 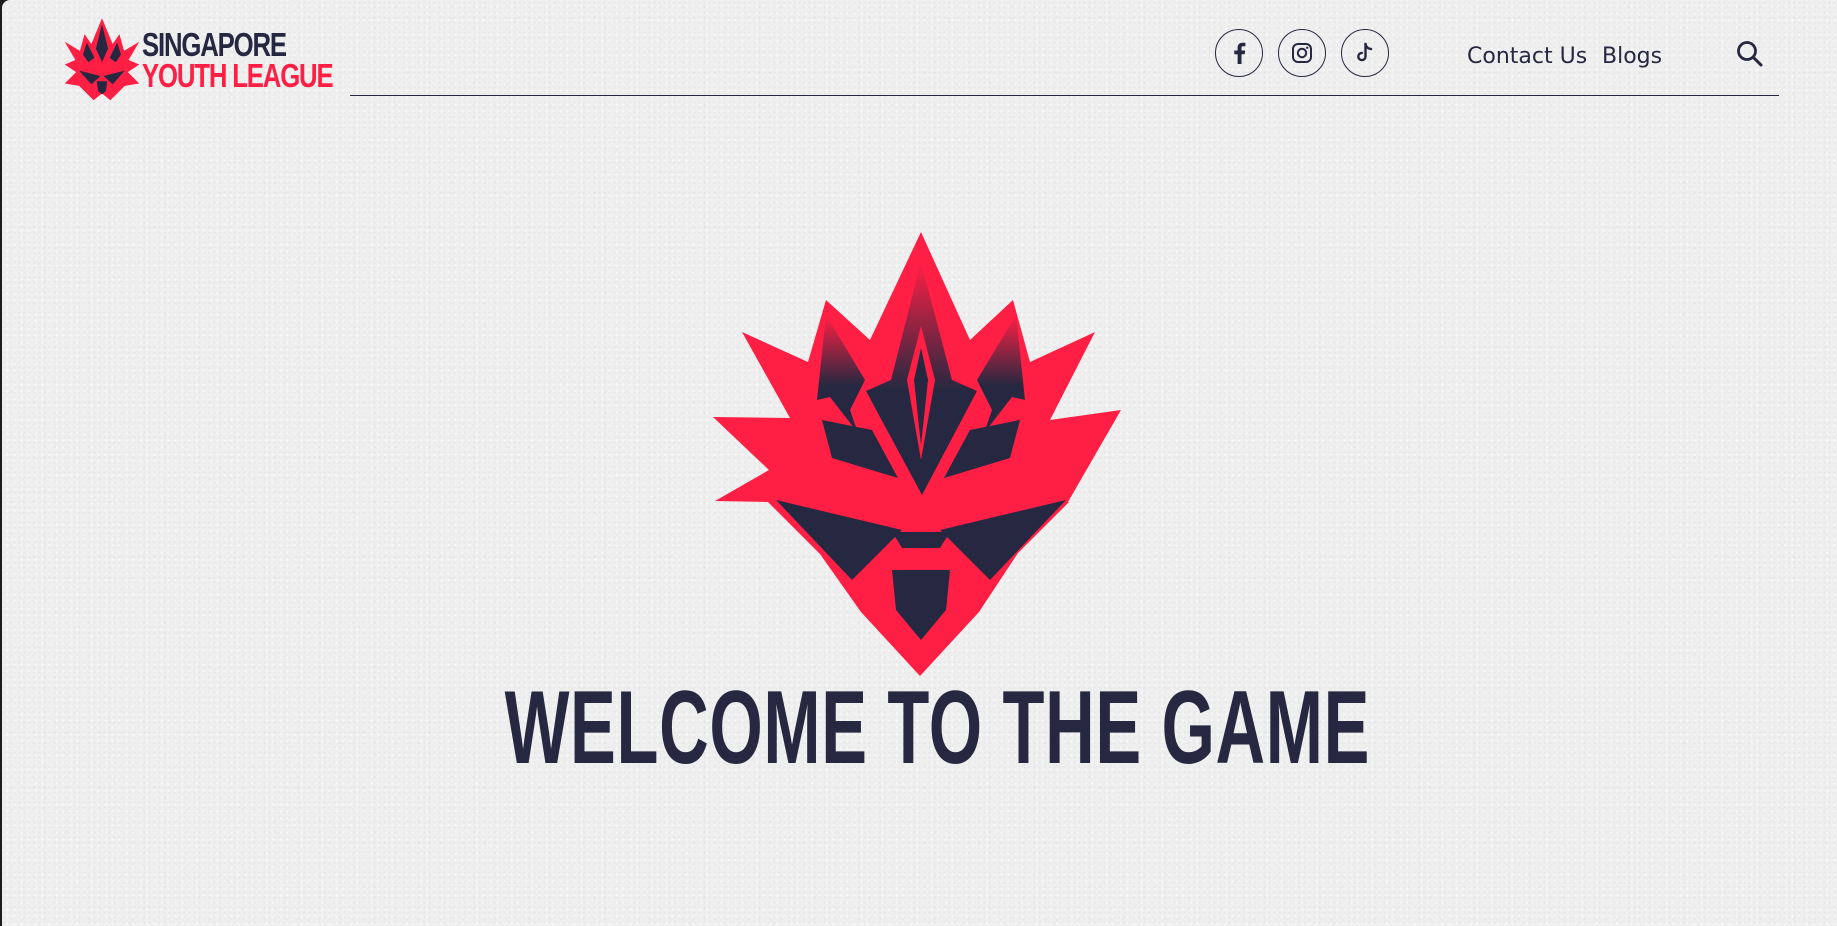 I want to click on nav-contact-us: Contact Us, so click(x=1527, y=56).